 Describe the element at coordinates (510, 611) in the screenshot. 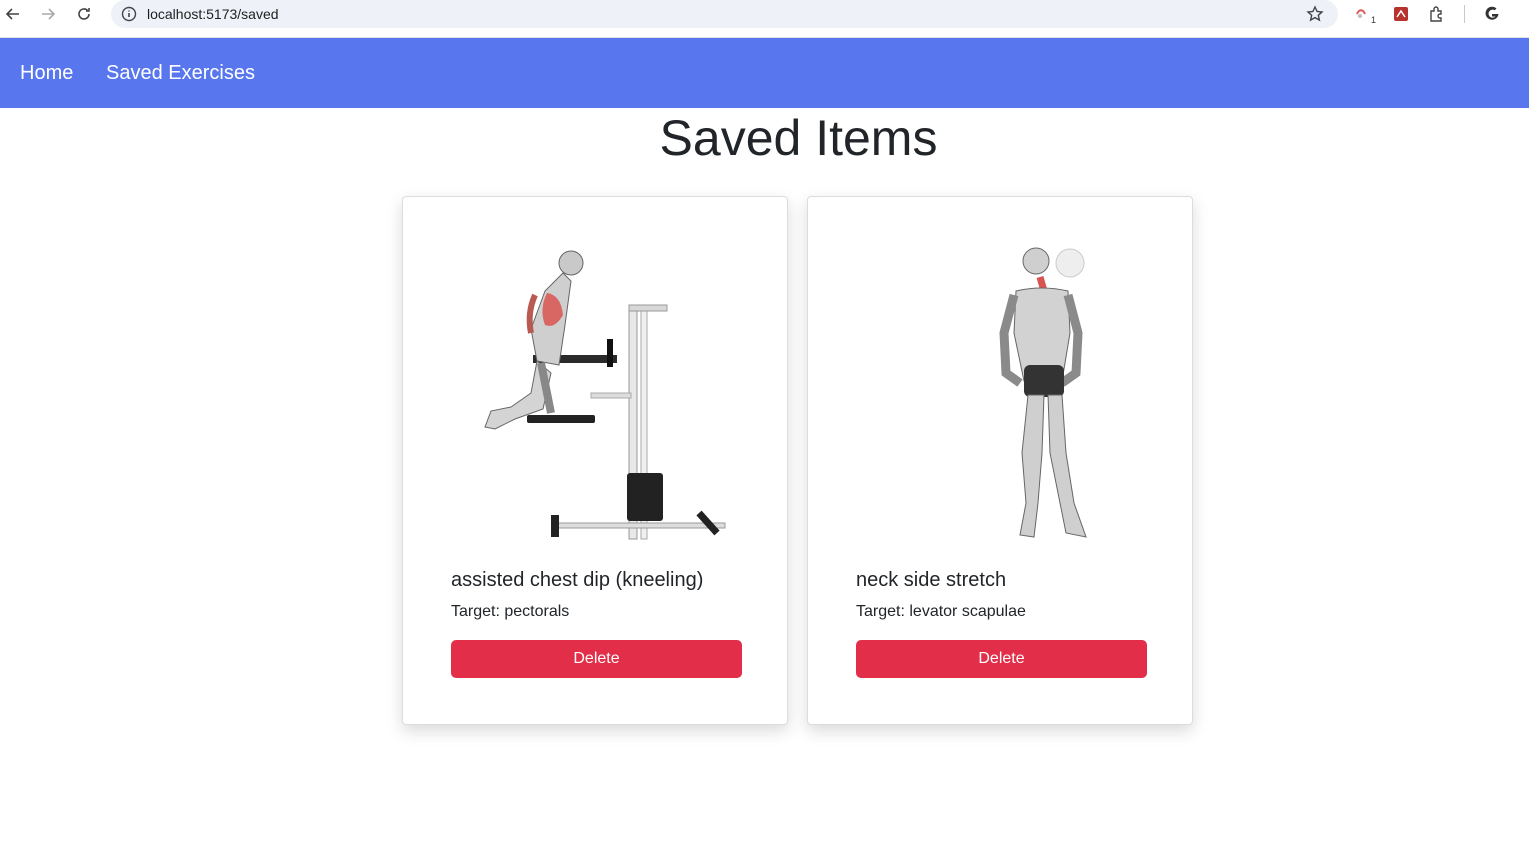

I see `exercise-target: Target: pectorals` at that location.